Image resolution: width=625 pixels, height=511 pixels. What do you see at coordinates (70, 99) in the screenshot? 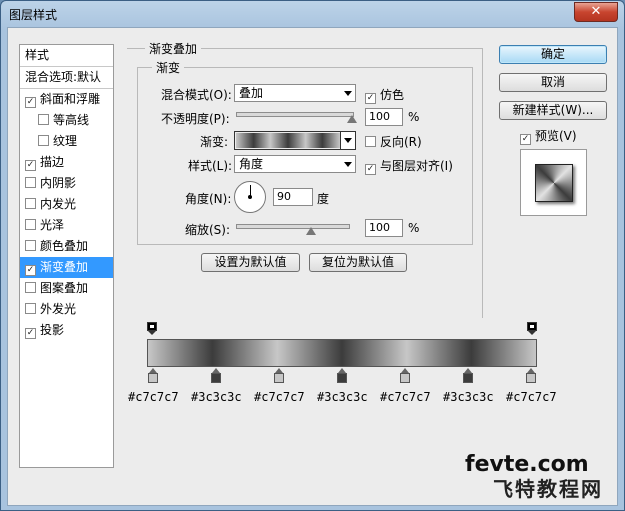
I see `sidebar-item-label: 斜面和浮雕` at bounding box center [70, 99].